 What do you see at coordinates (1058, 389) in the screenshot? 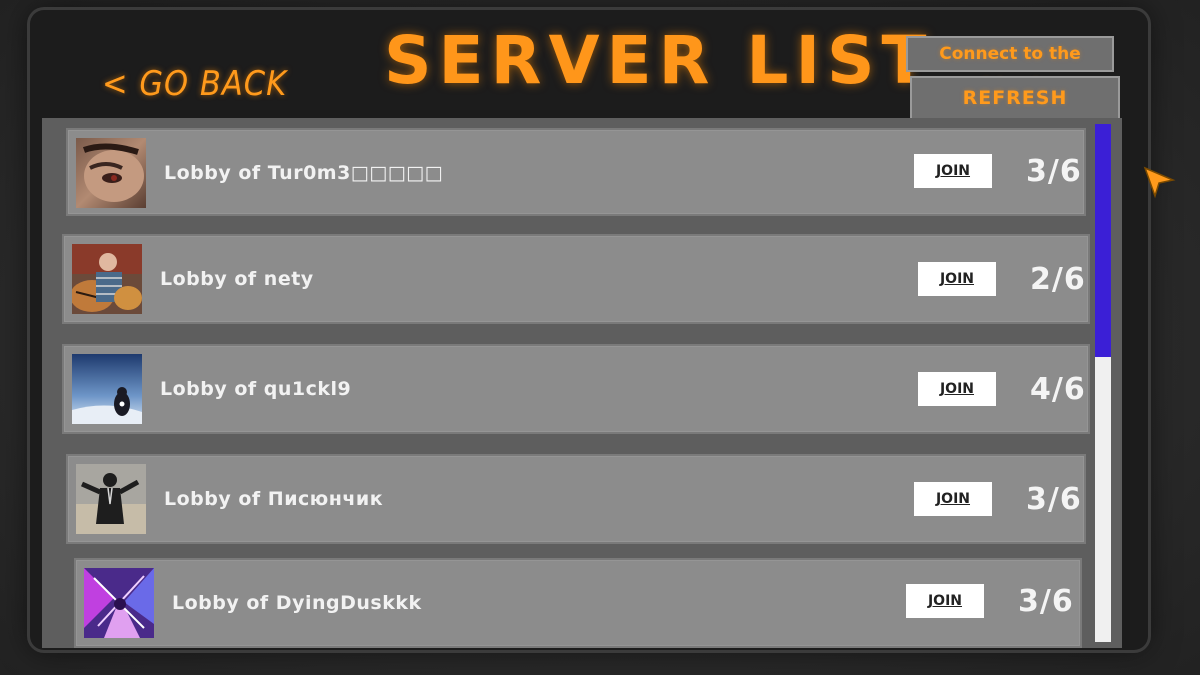
I see `player-count: 4/6` at bounding box center [1058, 389].